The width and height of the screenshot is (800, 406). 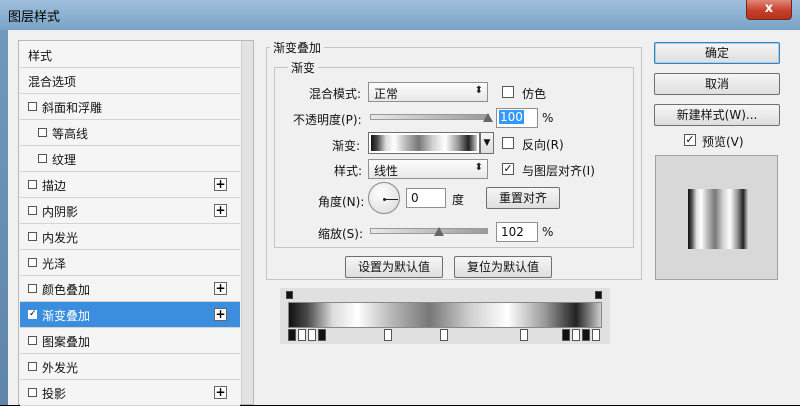 What do you see at coordinates (130, 367) in the screenshot?
I see `style-item: 外发光` at bounding box center [130, 367].